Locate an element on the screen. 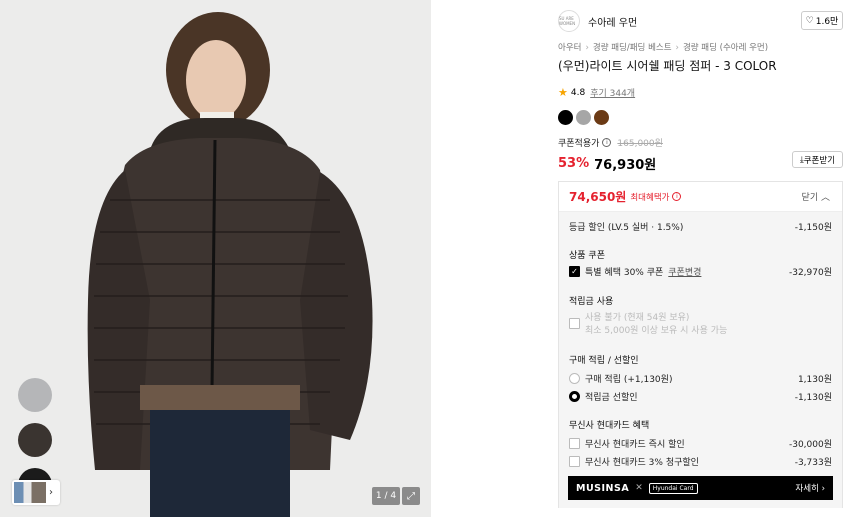 The width and height of the screenshot is (850, 517). color-thumbnail-brown is located at coordinates (35, 440).